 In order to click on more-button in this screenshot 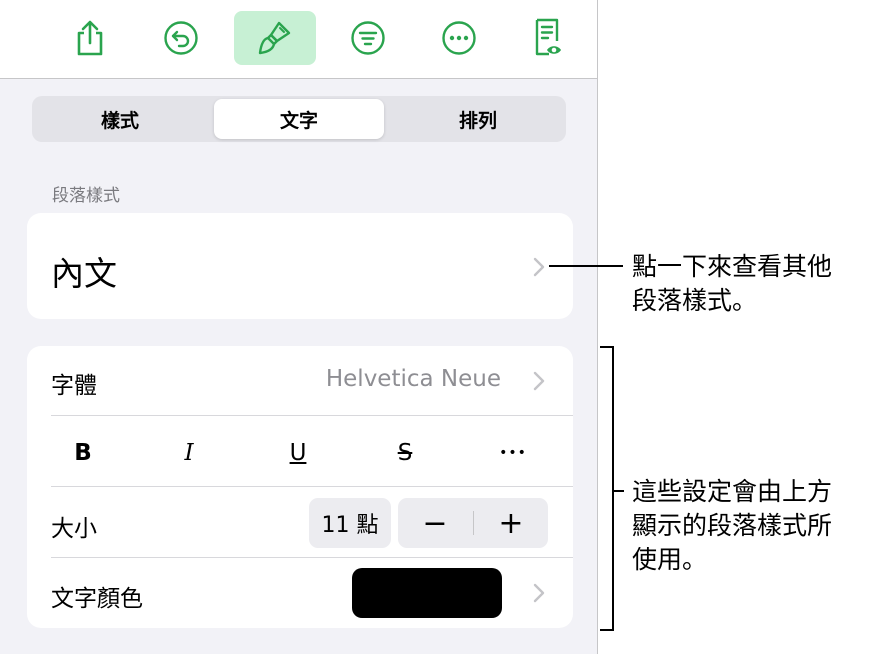, I will do `click(459, 38)`.